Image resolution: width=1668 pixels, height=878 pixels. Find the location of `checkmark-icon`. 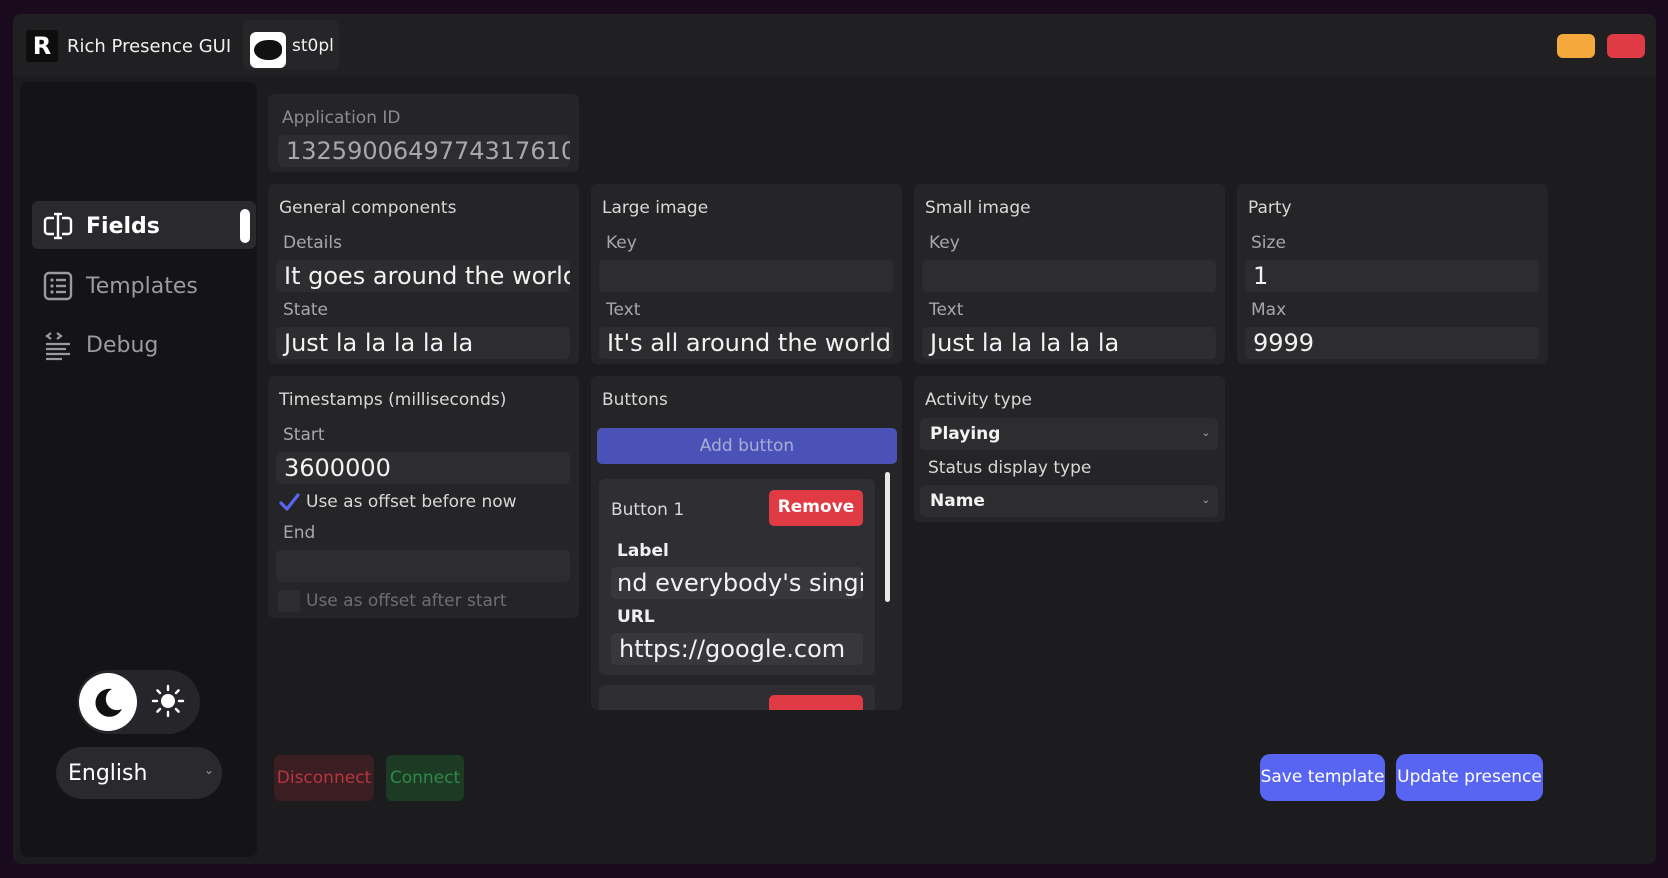

checkmark-icon is located at coordinates (289, 502).